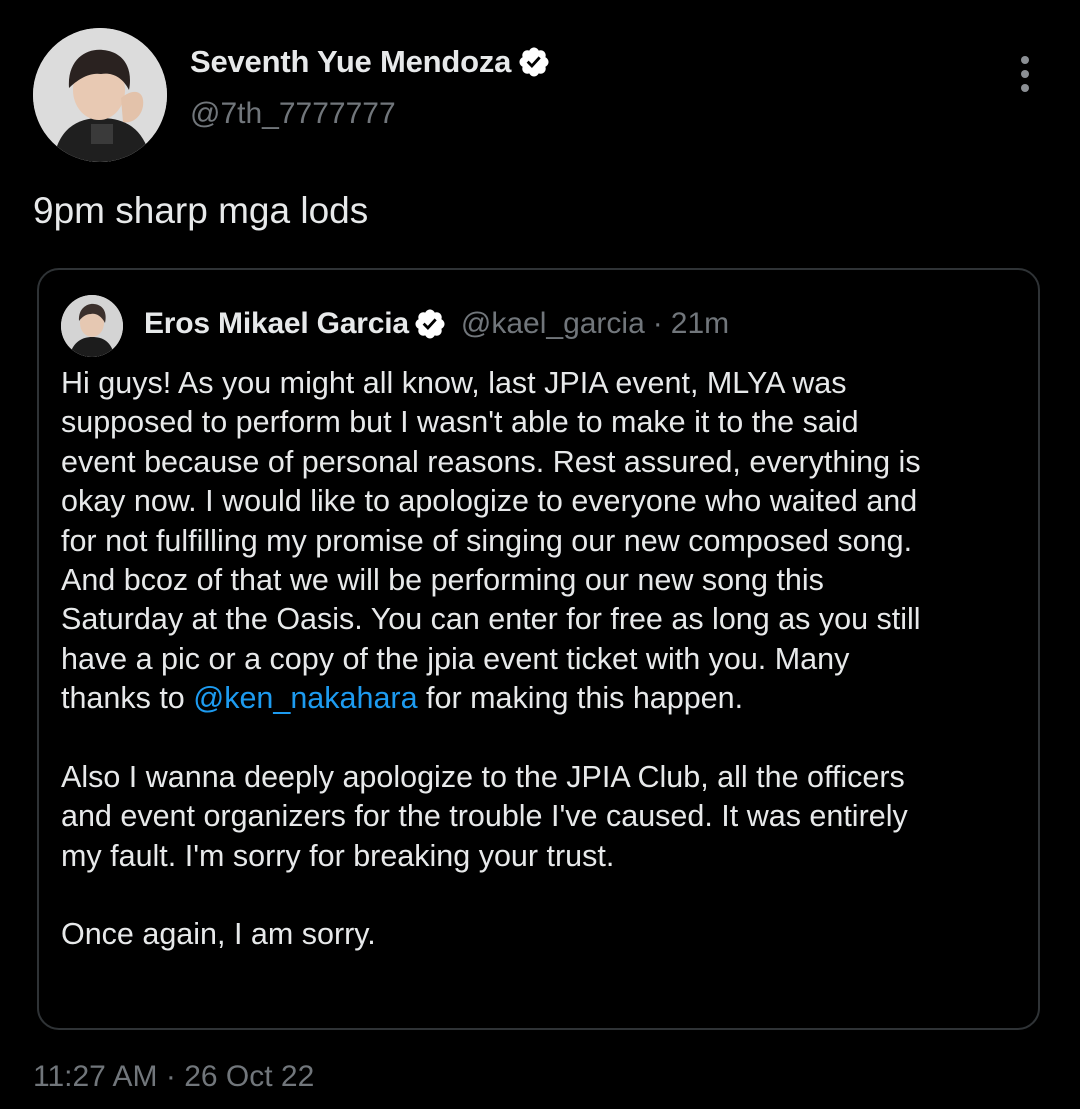  I want to click on tweet-time: 11:27 AM, so click(95, 1076).